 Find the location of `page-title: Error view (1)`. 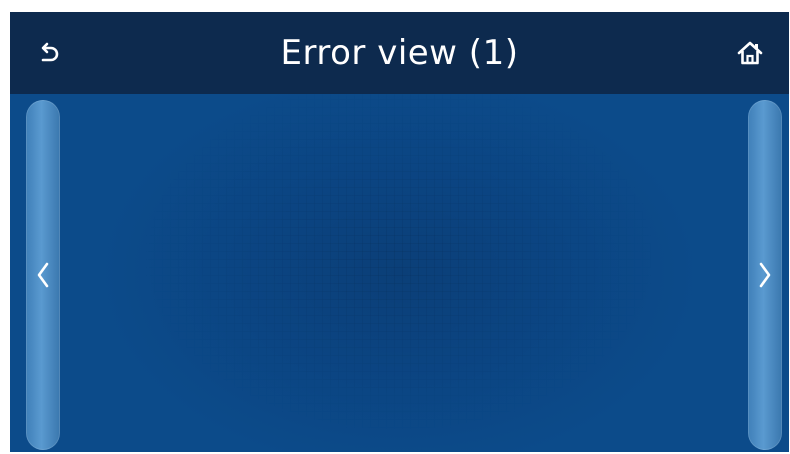

page-title: Error view (1) is located at coordinates (399, 53).